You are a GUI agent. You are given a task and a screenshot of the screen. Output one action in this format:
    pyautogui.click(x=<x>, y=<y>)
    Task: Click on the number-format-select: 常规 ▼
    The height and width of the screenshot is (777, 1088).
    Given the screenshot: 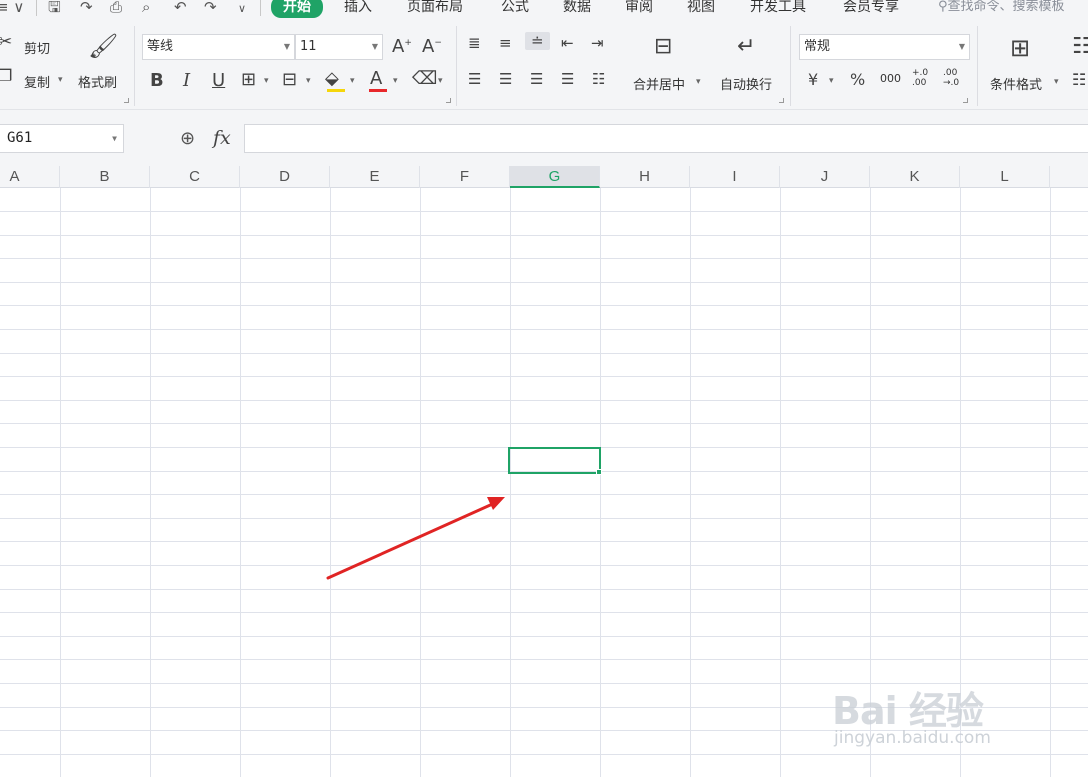 What is the action you would take?
    pyautogui.click(x=884, y=47)
    